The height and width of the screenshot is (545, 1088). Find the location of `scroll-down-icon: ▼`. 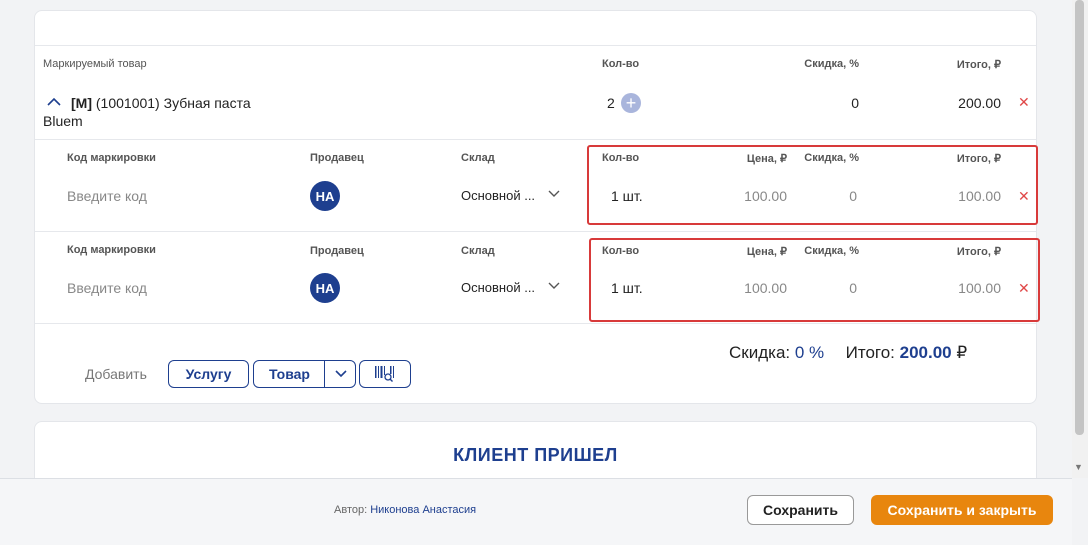

scroll-down-icon: ▼ is located at coordinates (1078, 467).